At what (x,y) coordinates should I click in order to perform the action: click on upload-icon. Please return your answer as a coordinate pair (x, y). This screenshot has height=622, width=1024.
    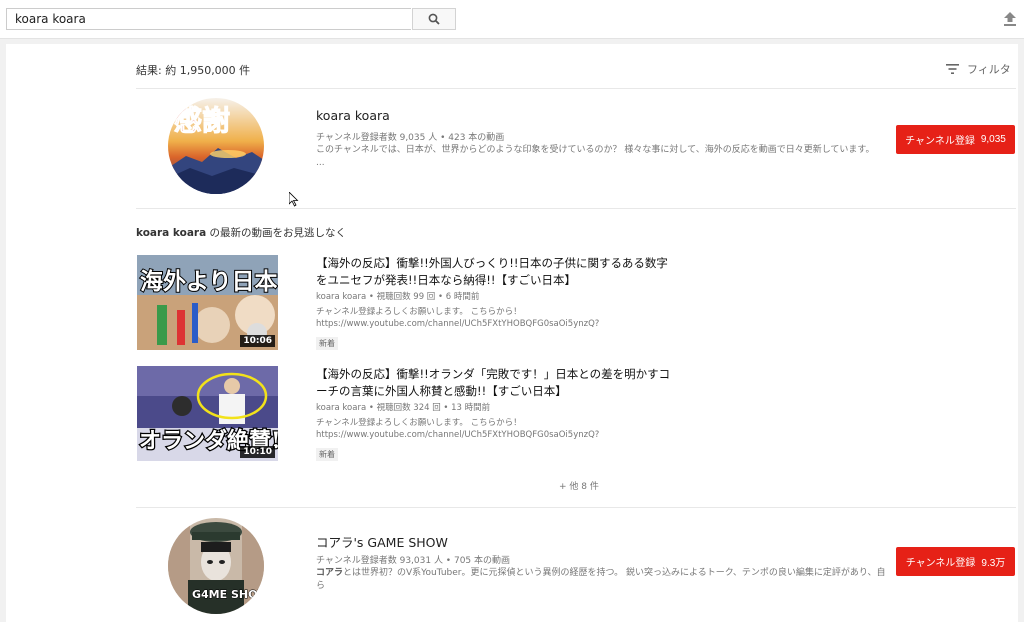
    Looking at the image, I should click on (1010, 19).